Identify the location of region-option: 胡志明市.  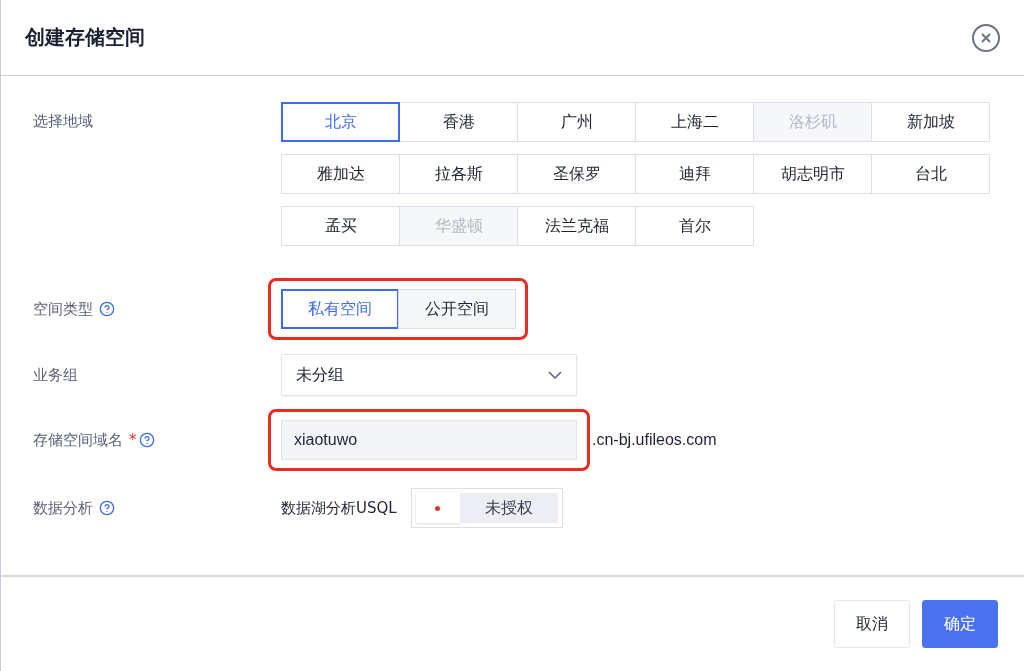
(812, 174).